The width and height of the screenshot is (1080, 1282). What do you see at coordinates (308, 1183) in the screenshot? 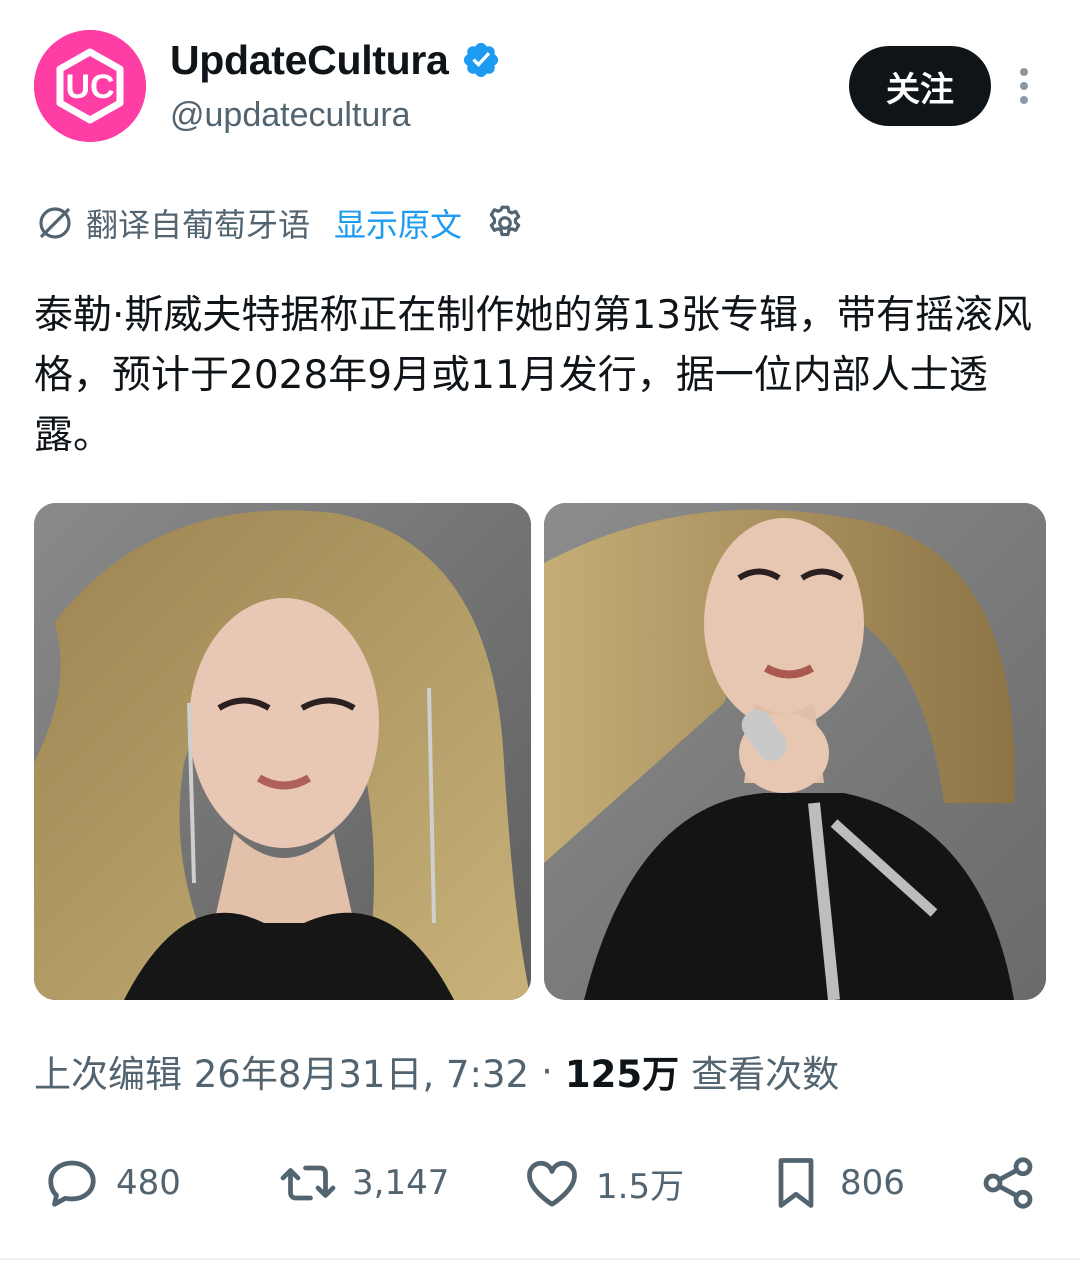
I see `retweet-icon` at bounding box center [308, 1183].